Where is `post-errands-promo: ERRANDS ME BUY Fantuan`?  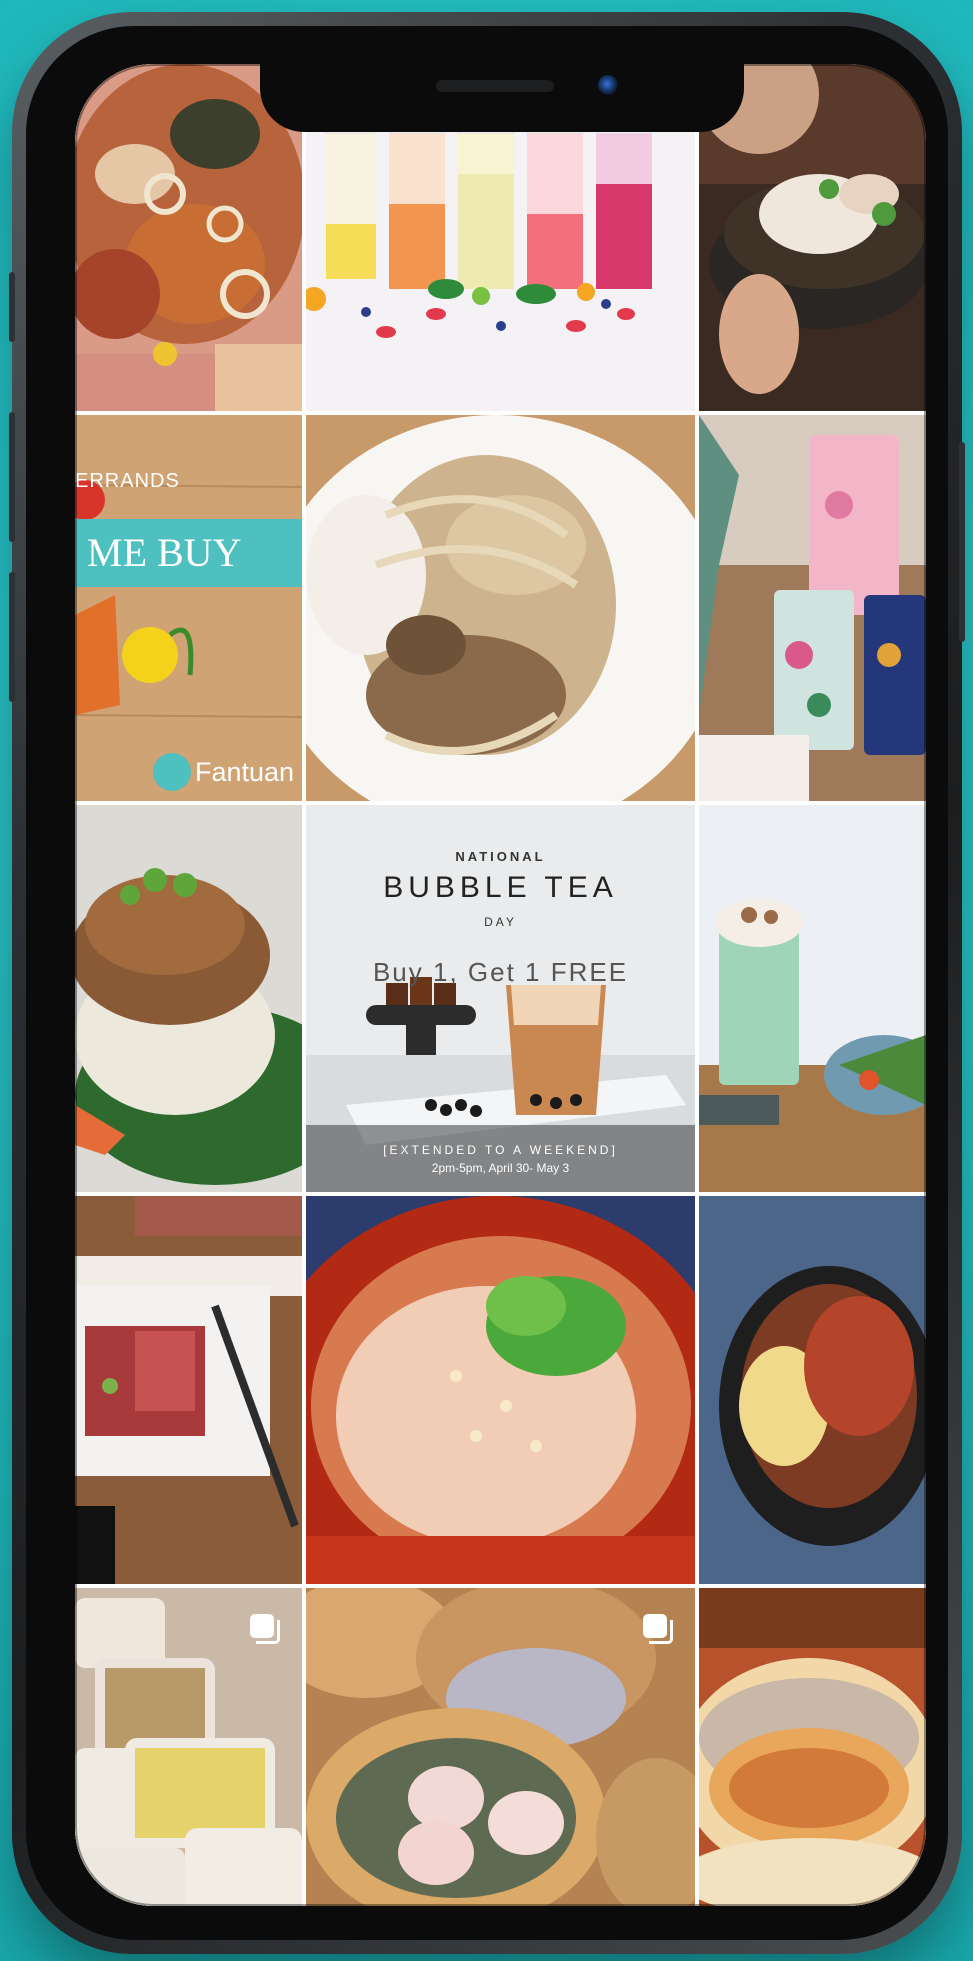
post-errands-promo: ERRANDS ME BUY Fantuan is located at coordinates (188, 608).